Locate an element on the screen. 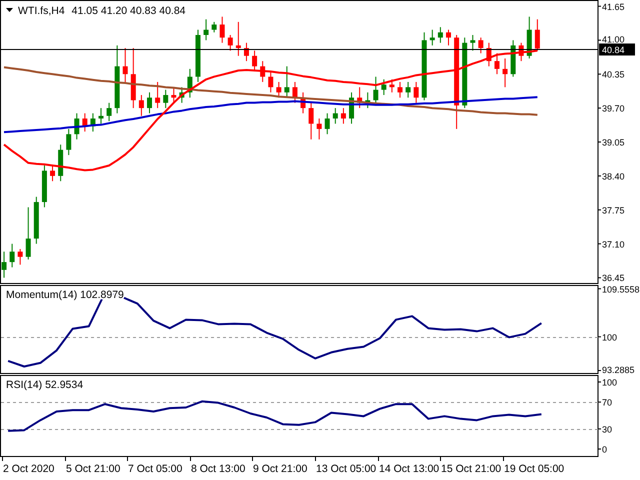  axis-label: 37.10 is located at coordinates (613, 244).